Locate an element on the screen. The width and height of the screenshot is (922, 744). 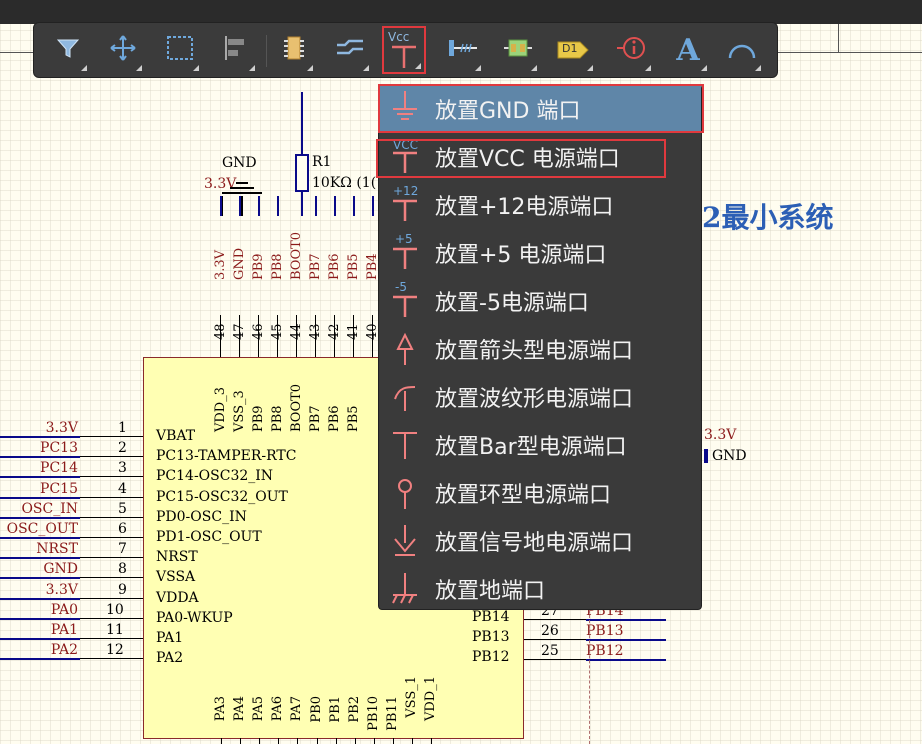
right-net-label: PB13 is located at coordinates (605, 631).